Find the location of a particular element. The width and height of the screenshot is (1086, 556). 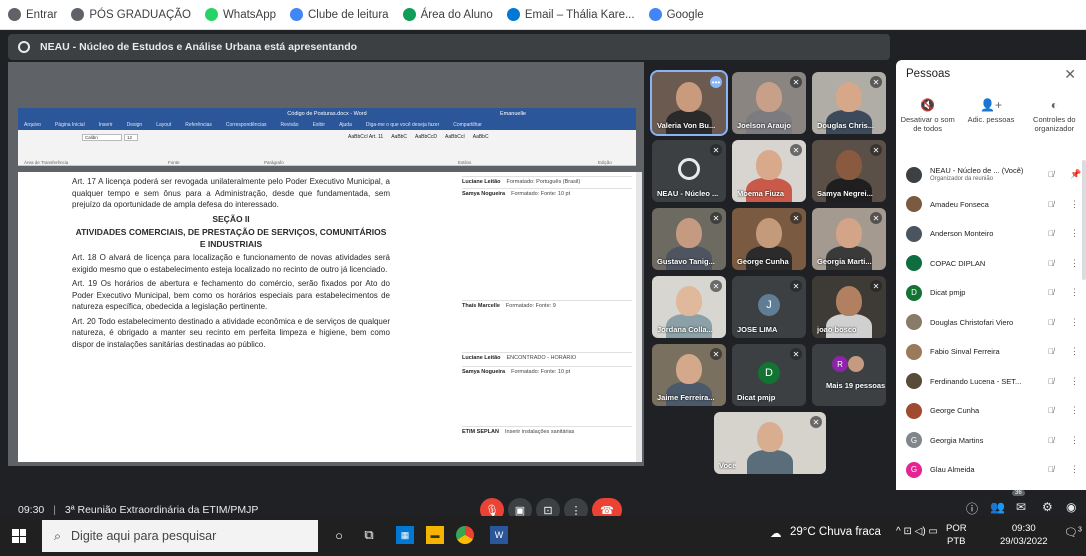

mic-off-icon: ✕ is located at coordinates (716, 286).